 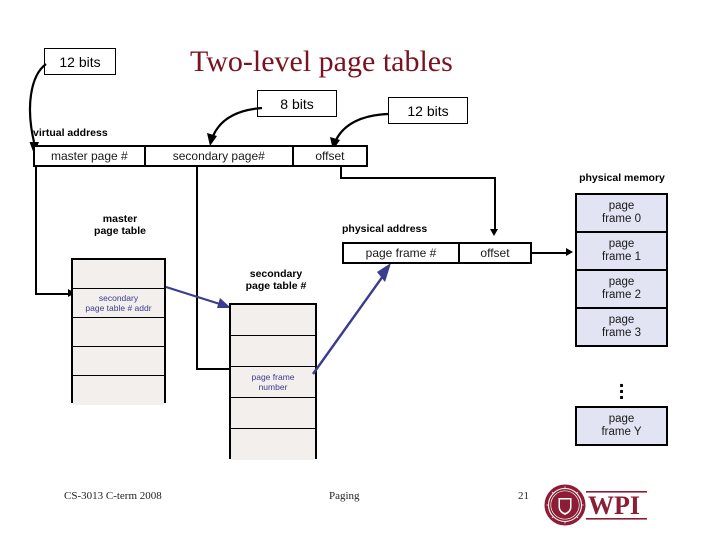 I want to click on physical-memory-last-frame-wrapper: page frame Y, so click(x=621, y=426).